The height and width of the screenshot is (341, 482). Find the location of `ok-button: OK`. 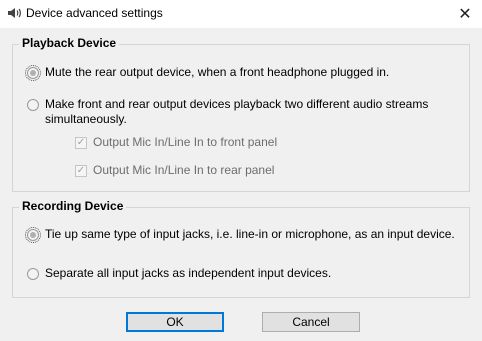

ok-button: OK is located at coordinates (175, 322).